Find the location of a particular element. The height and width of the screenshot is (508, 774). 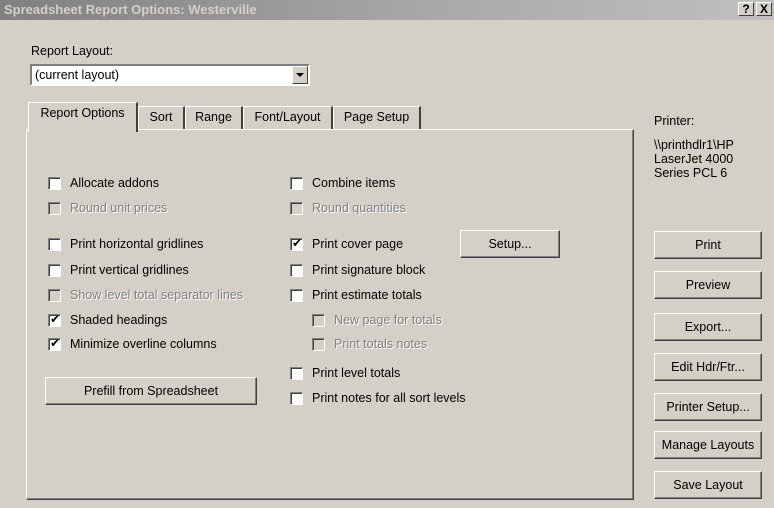

tab-label: Page Setup is located at coordinates (376, 117).